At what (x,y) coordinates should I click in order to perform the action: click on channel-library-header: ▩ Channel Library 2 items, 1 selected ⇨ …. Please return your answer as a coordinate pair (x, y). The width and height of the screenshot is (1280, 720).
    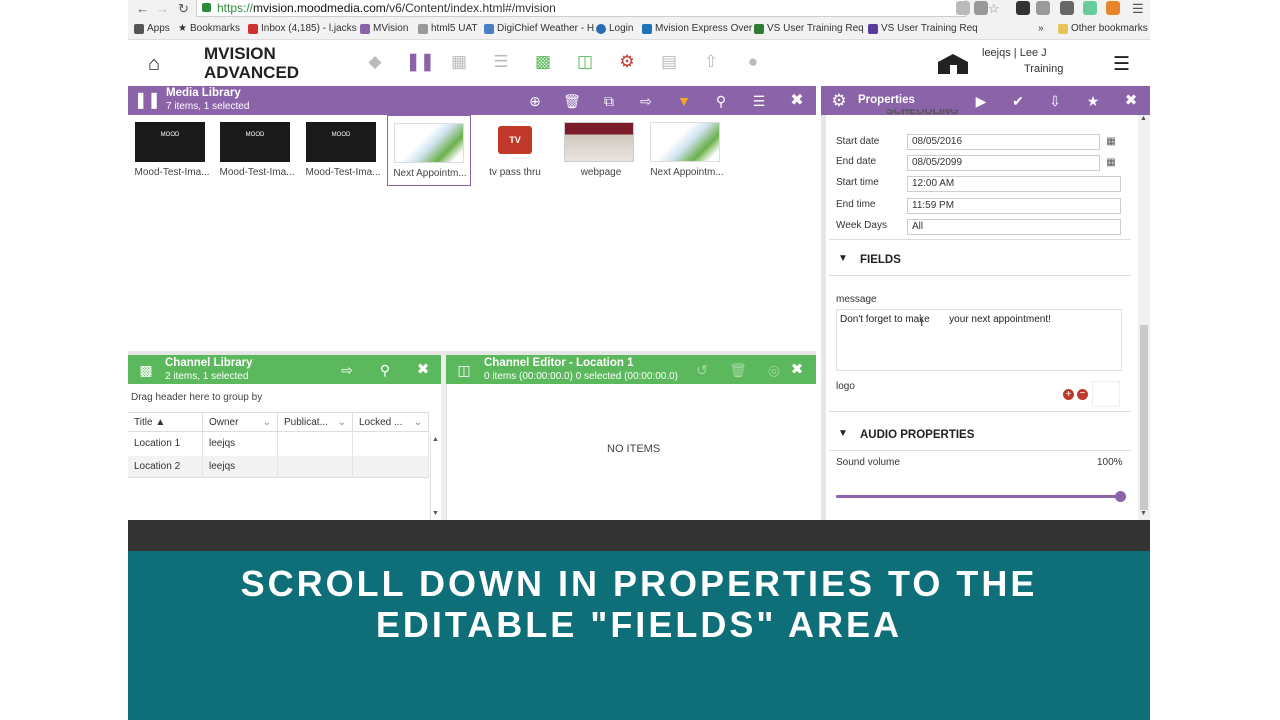
    Looking at the image, I should click on (284, 369).